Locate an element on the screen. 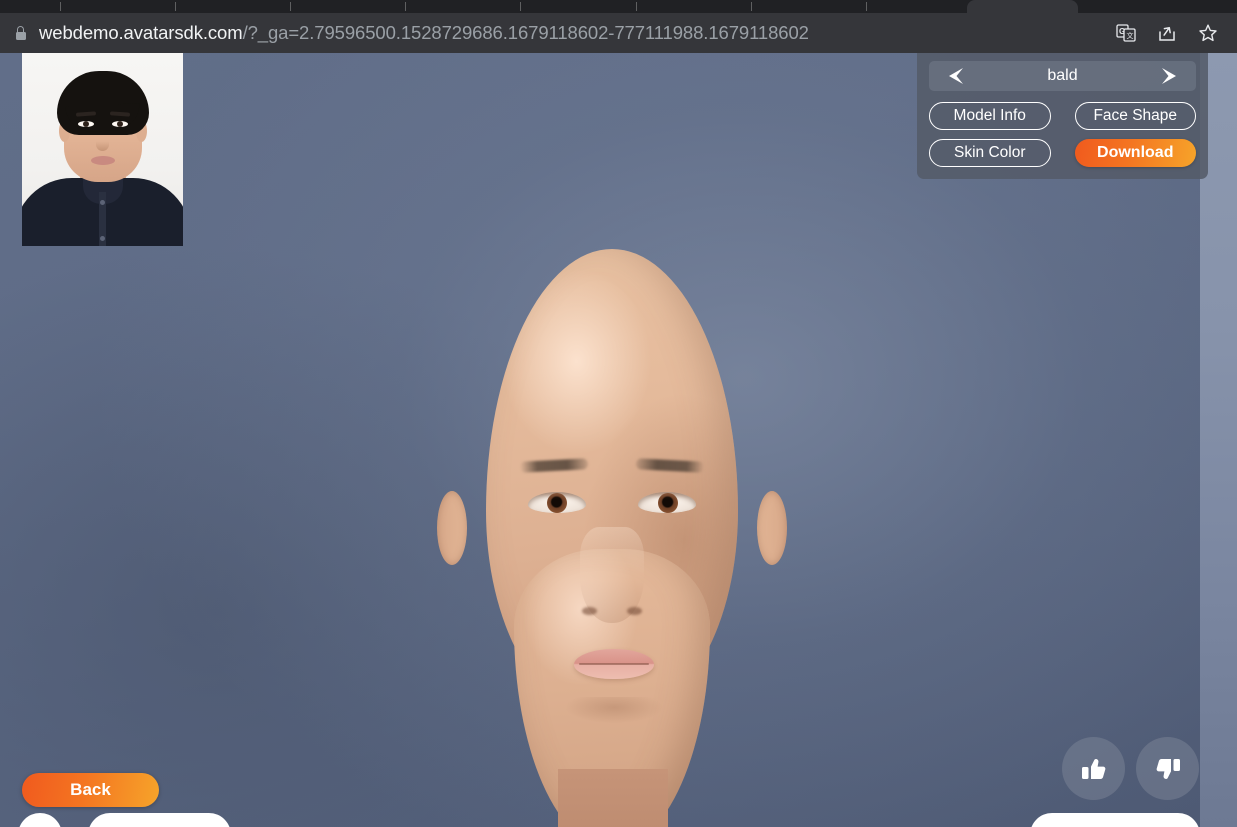 The width and height of the screenshot is (1237, 827). hairstyle-name: bald is located at coordinates (1062, 75).